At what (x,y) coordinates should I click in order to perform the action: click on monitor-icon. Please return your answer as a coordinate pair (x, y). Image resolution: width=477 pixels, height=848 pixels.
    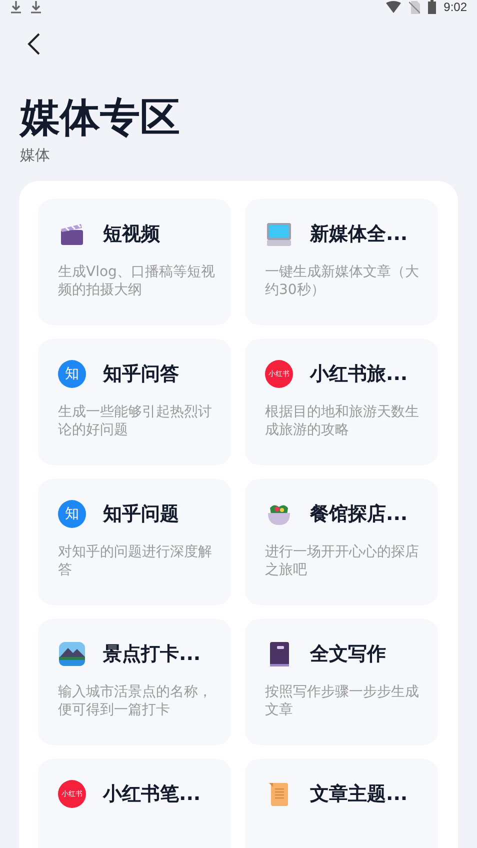
    Looking at the image, I should click on (279, 234).